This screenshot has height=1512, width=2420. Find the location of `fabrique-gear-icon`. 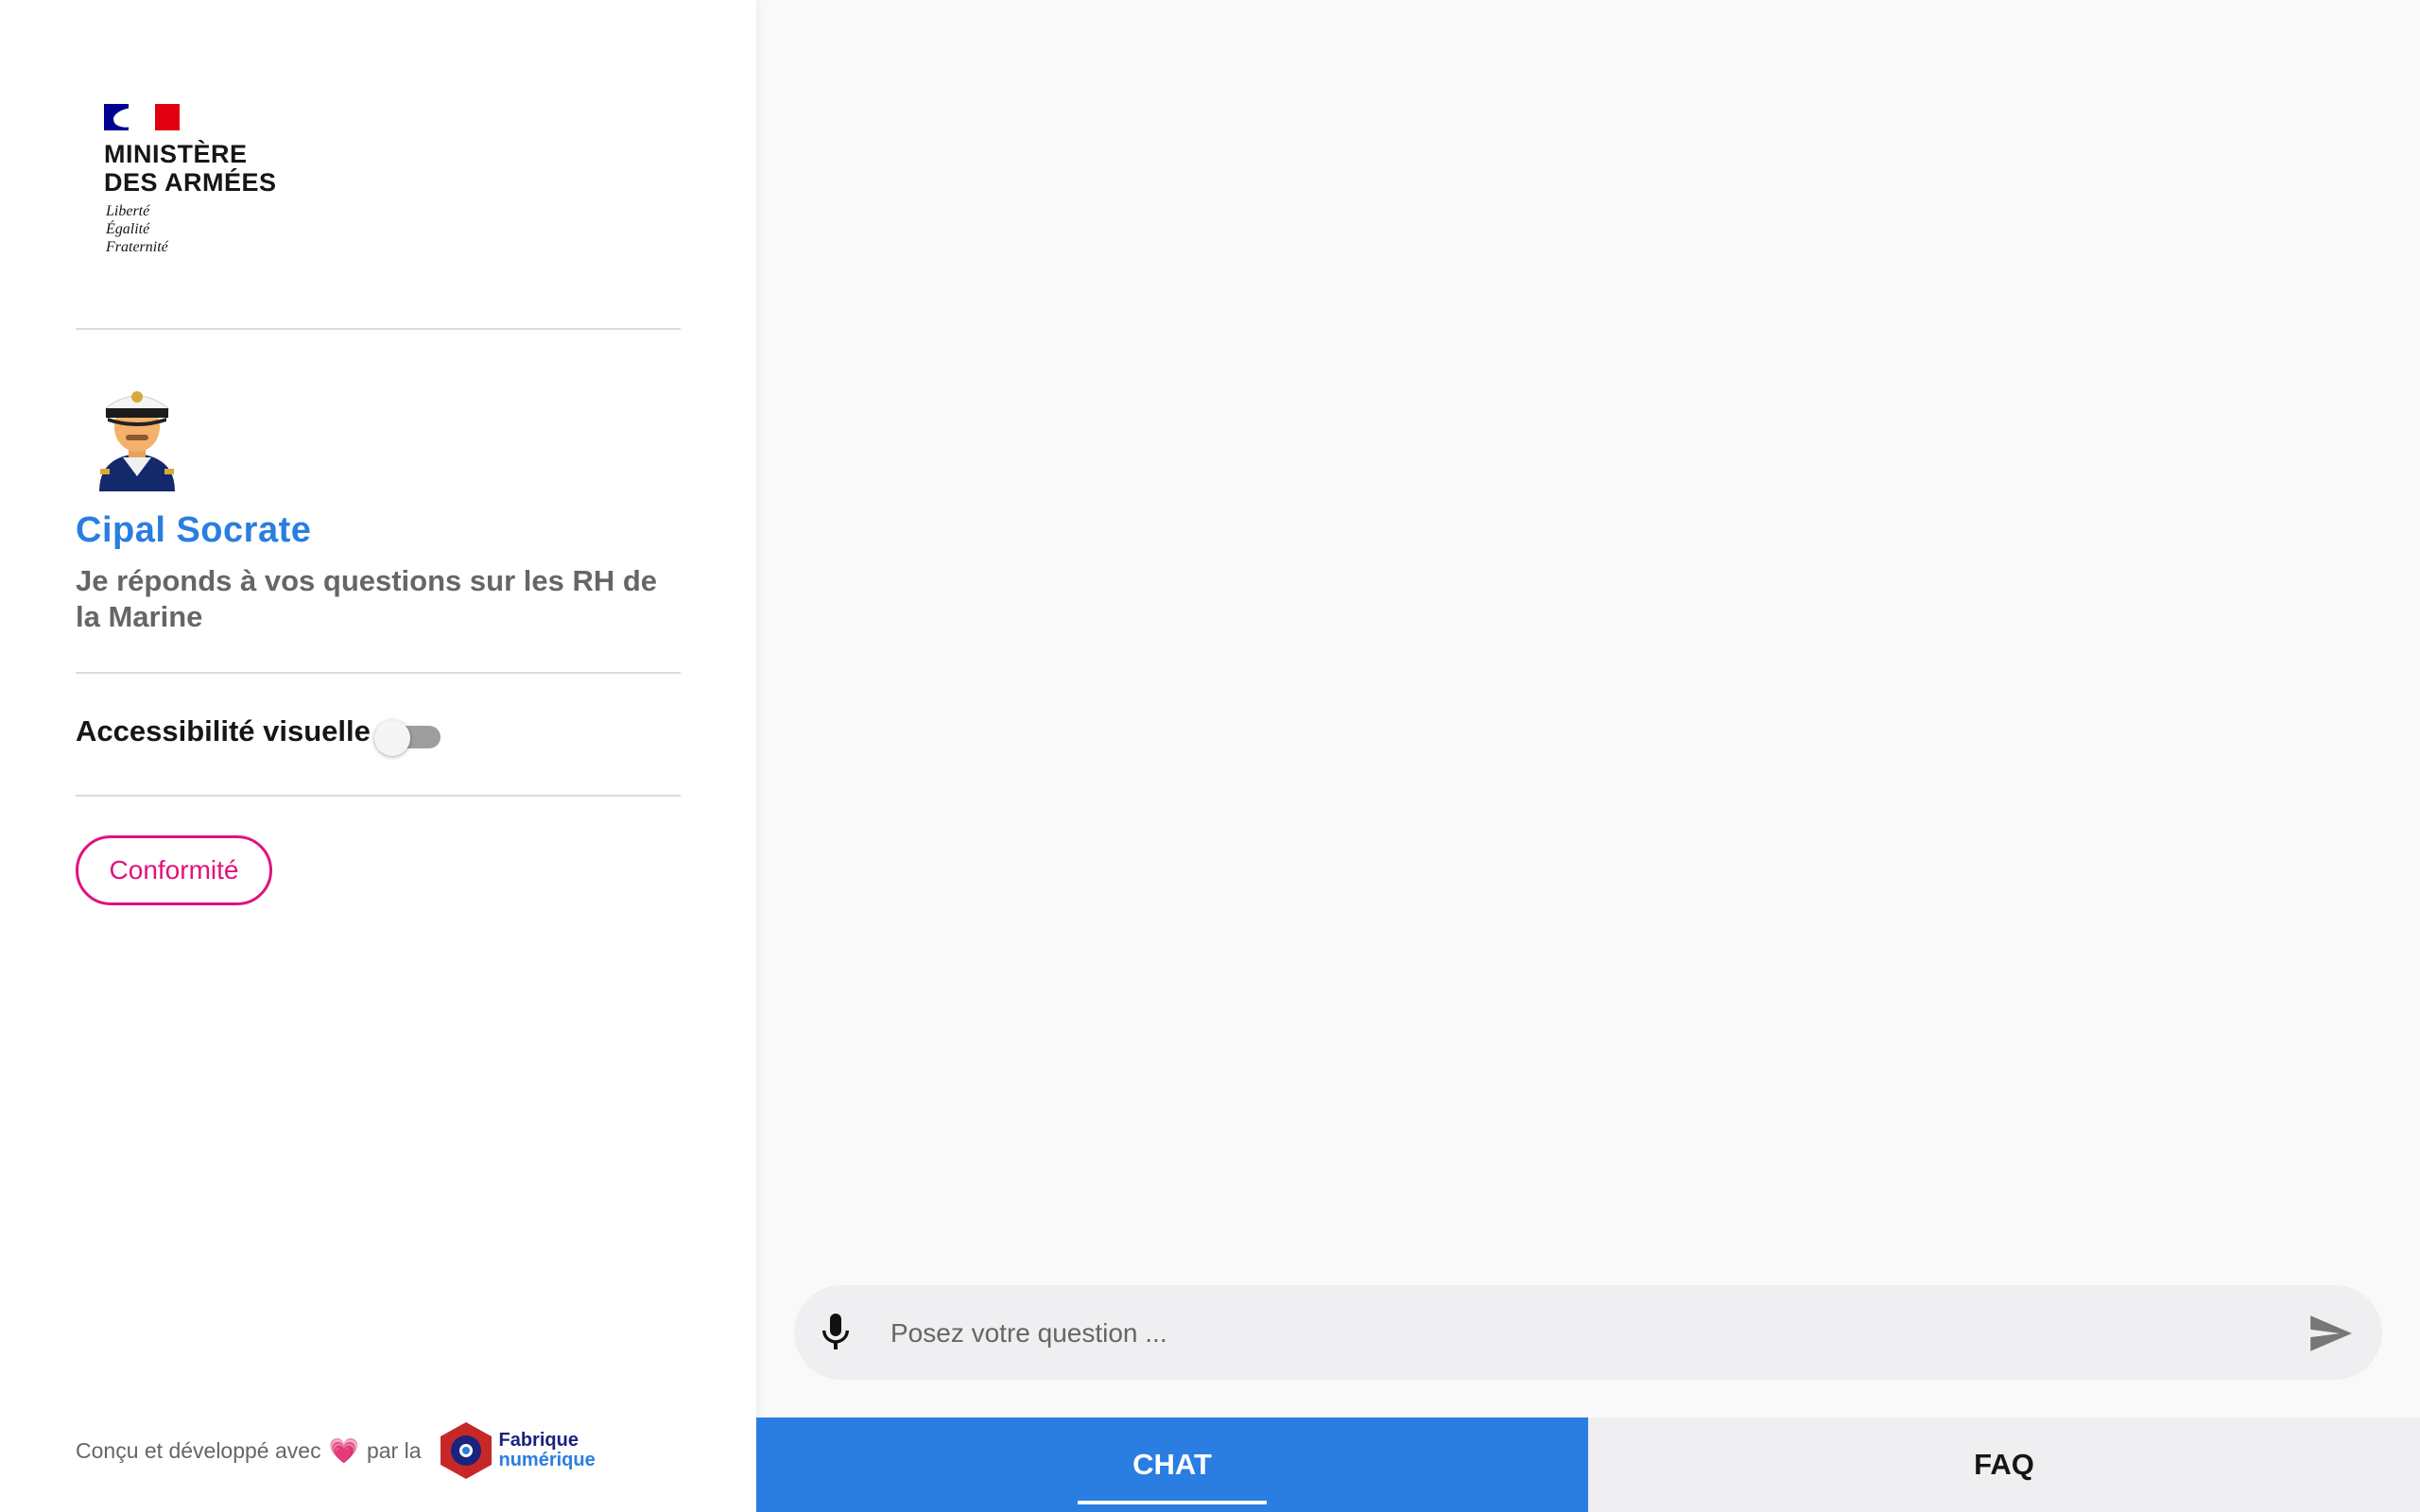

fabrique-gear-icon is located at coordinates (466, 1450).